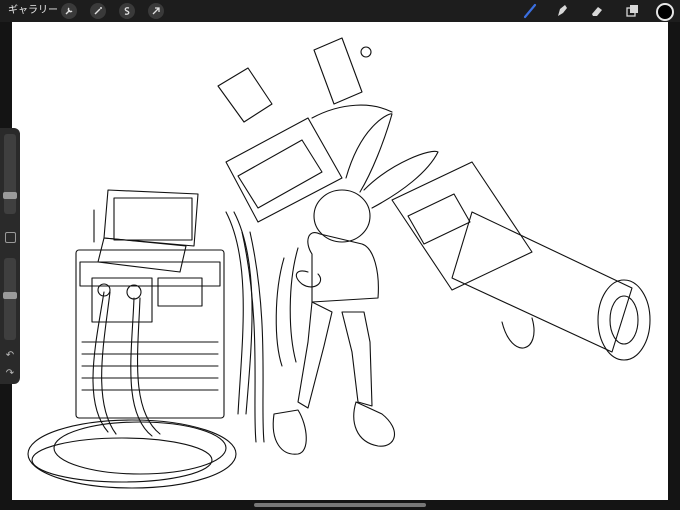 This screenshot has height=510, width=680. What do you see at coordinates (530, 11) in the screenshot?
I see `brush-icon` at bounding box center [530, 11].